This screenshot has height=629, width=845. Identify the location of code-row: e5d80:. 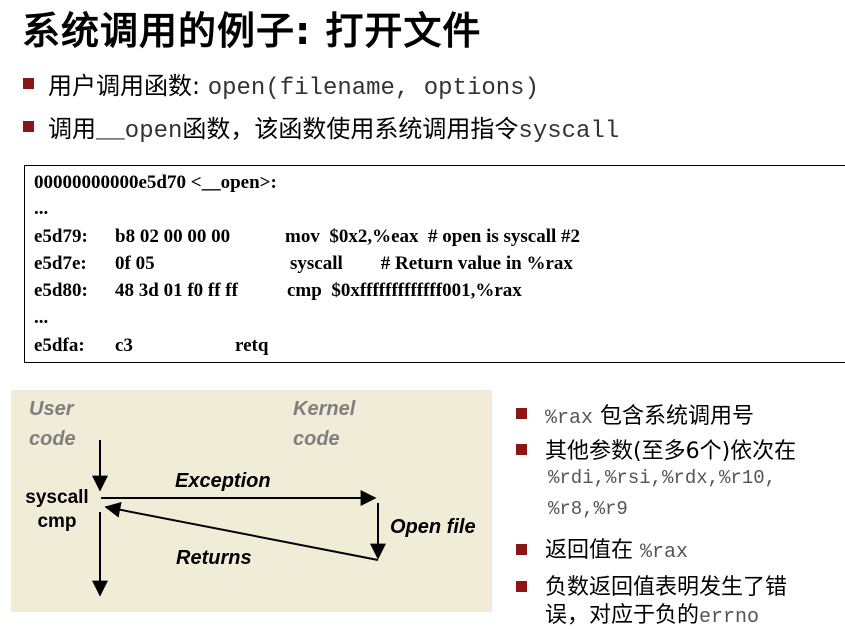
(61, 291).